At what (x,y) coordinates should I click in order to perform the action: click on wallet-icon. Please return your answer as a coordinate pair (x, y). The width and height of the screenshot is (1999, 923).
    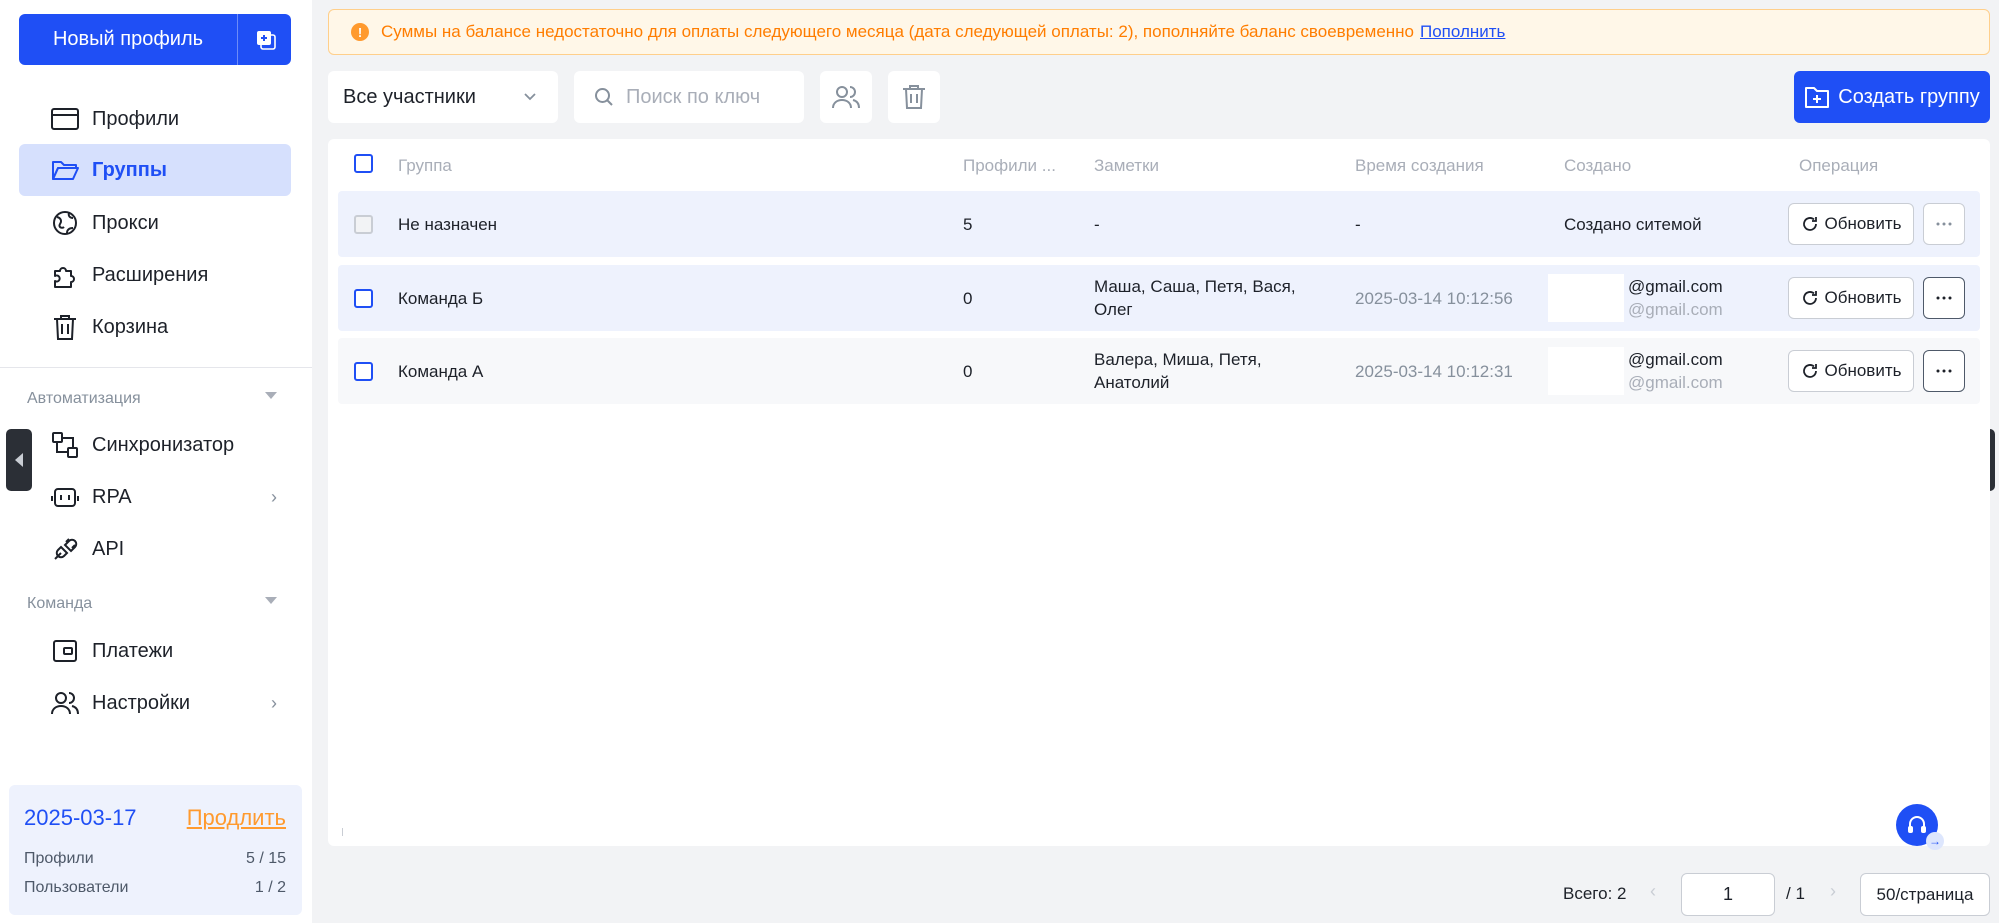
    Looking at the image, I should click on (65, 651).